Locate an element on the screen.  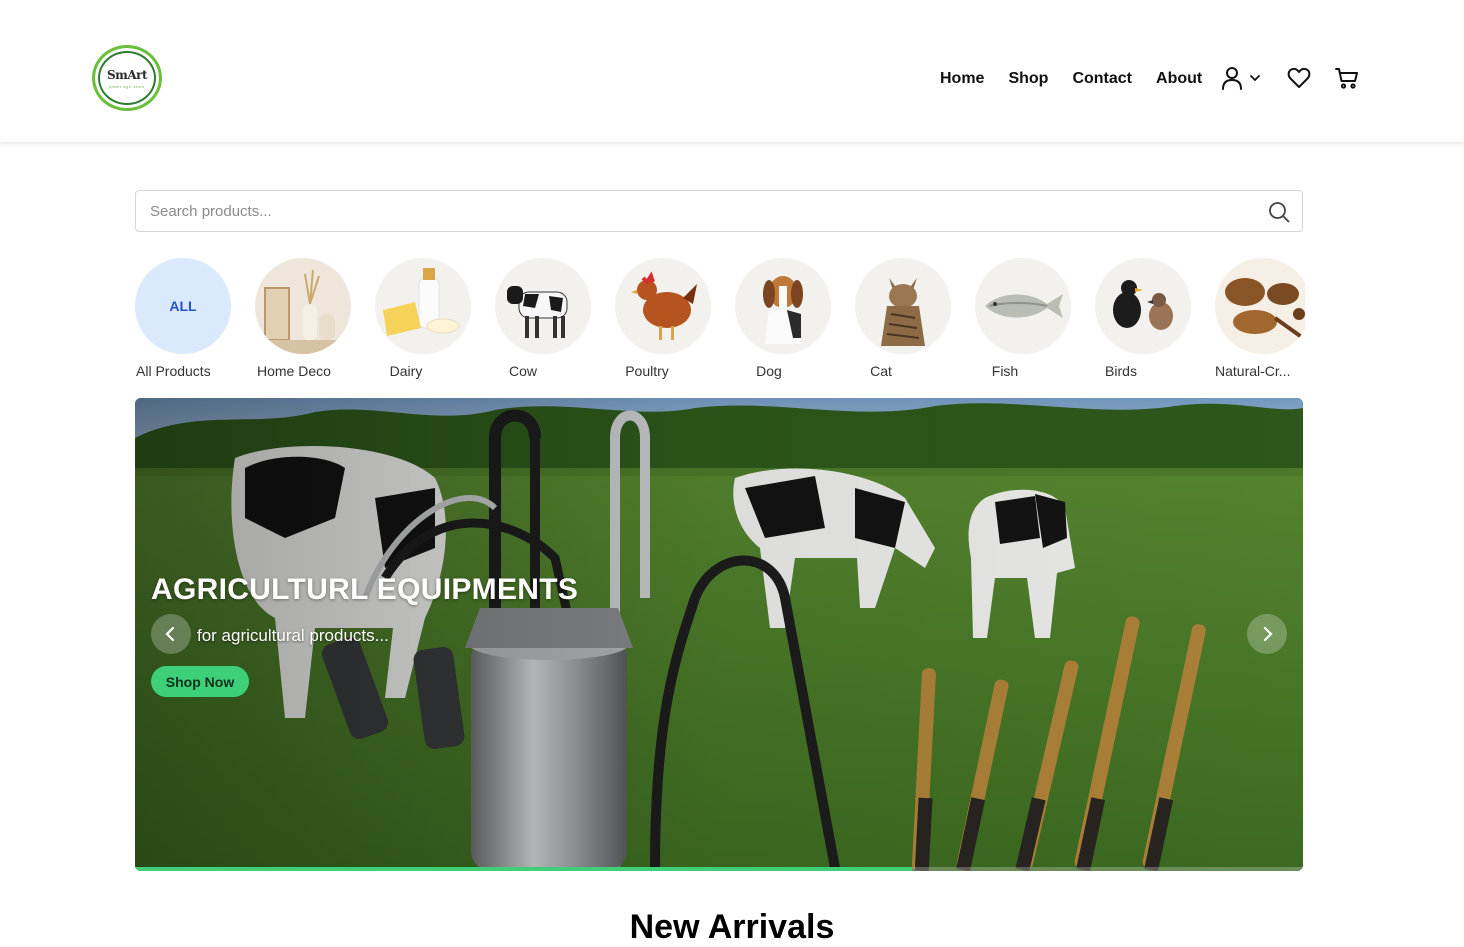
category-poultry: Poultry is located at coordinates (670, 320).